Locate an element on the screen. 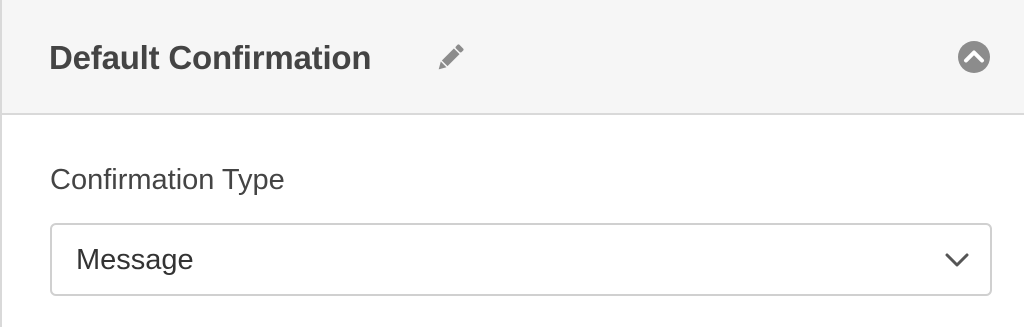 This screenshot has height=327, width=1024. panel-title: Default Confirmation is located at coordinates (210, 57).